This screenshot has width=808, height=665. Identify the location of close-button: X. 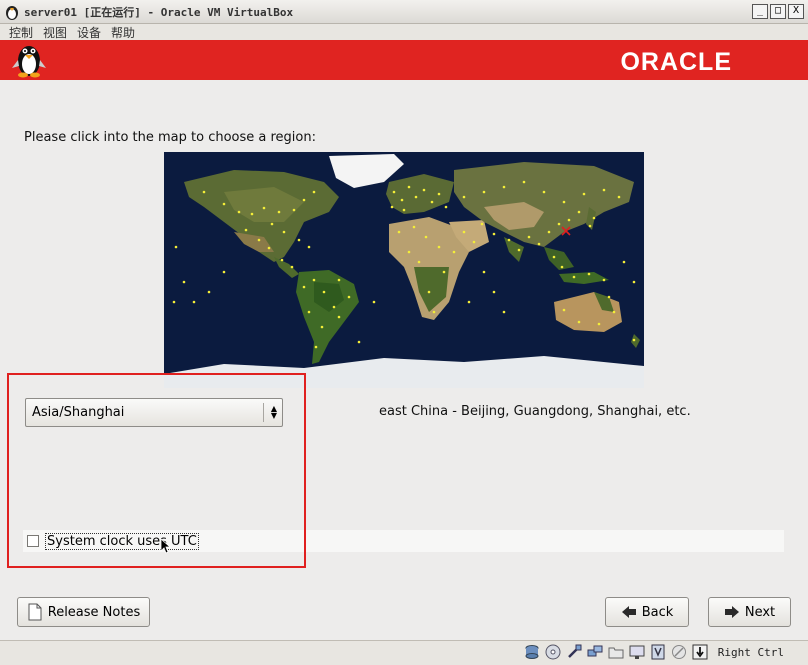
(796, 11).